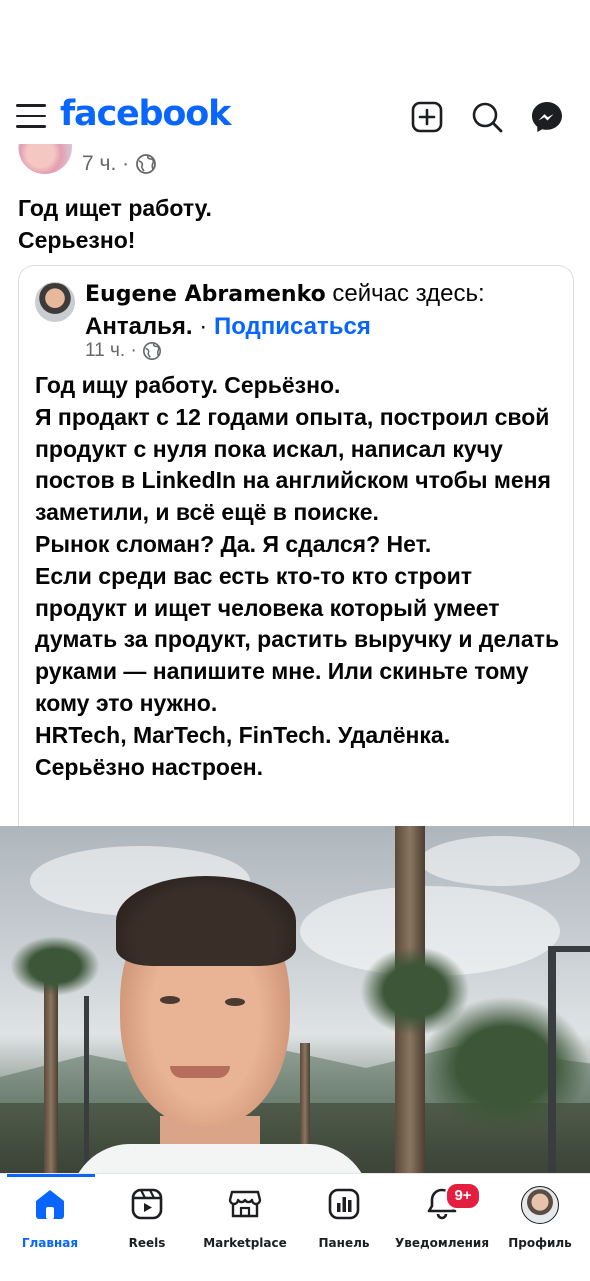 This screenshot has width=590, height=1281. What do you see at coordinates (147, 1204) in the screenshot?
I see `reels-icon` at bounding box center [147, 1204].